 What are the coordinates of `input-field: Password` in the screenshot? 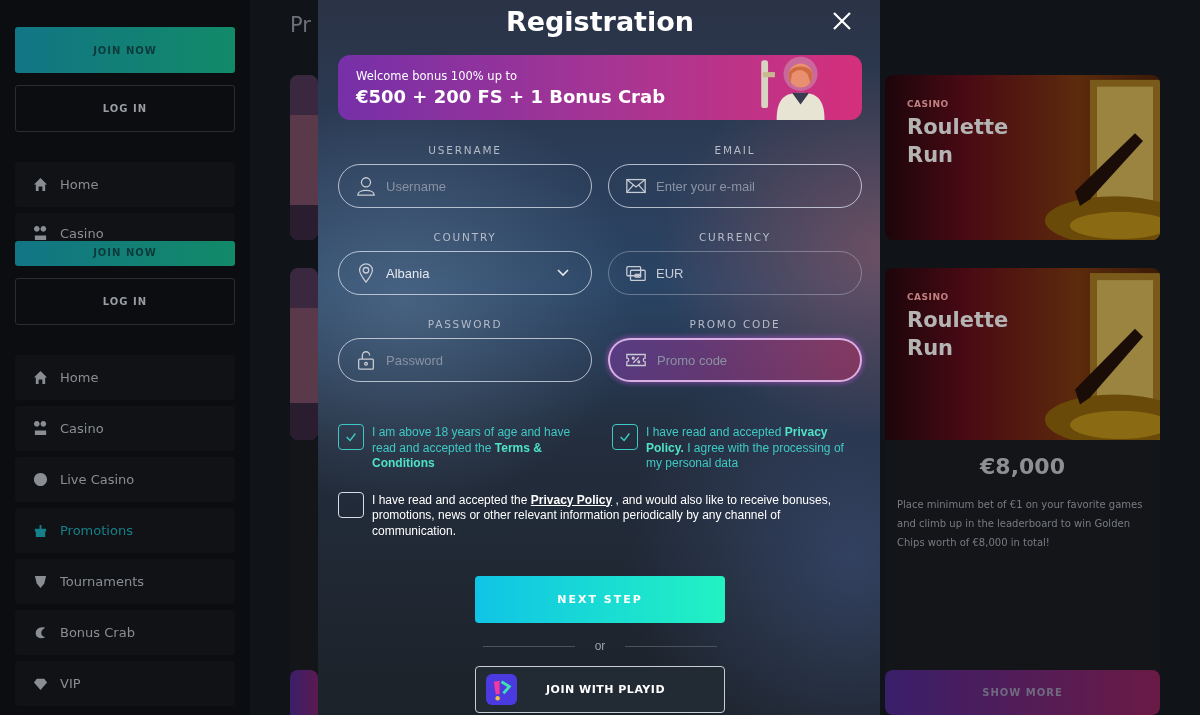 It's located at (465, 360).